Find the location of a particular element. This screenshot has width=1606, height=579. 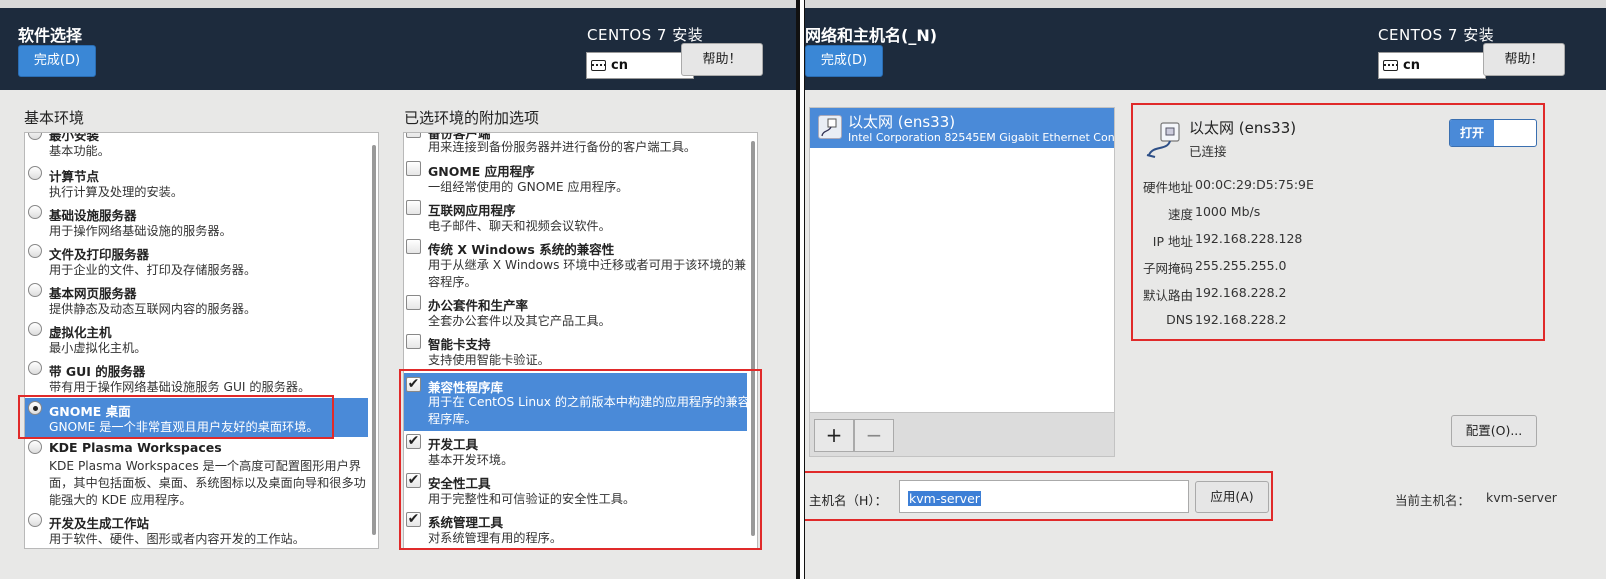

prop-value-speed: 1000 Mb/s is located at coordinates (1228, 211).